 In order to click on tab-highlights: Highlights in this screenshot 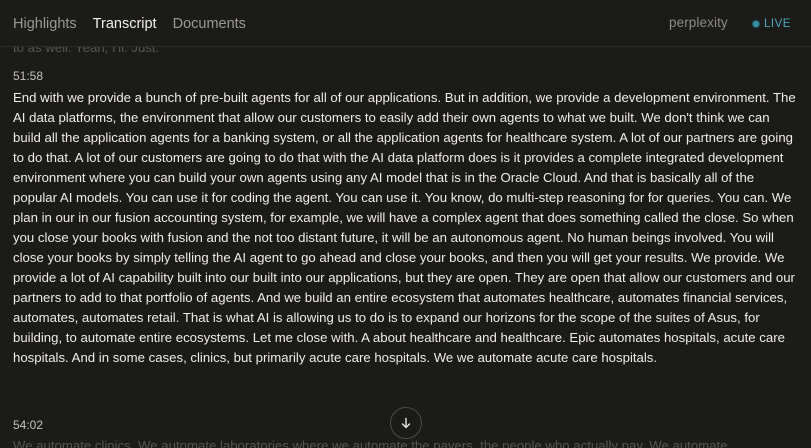, I will do `click(45, 24)`.